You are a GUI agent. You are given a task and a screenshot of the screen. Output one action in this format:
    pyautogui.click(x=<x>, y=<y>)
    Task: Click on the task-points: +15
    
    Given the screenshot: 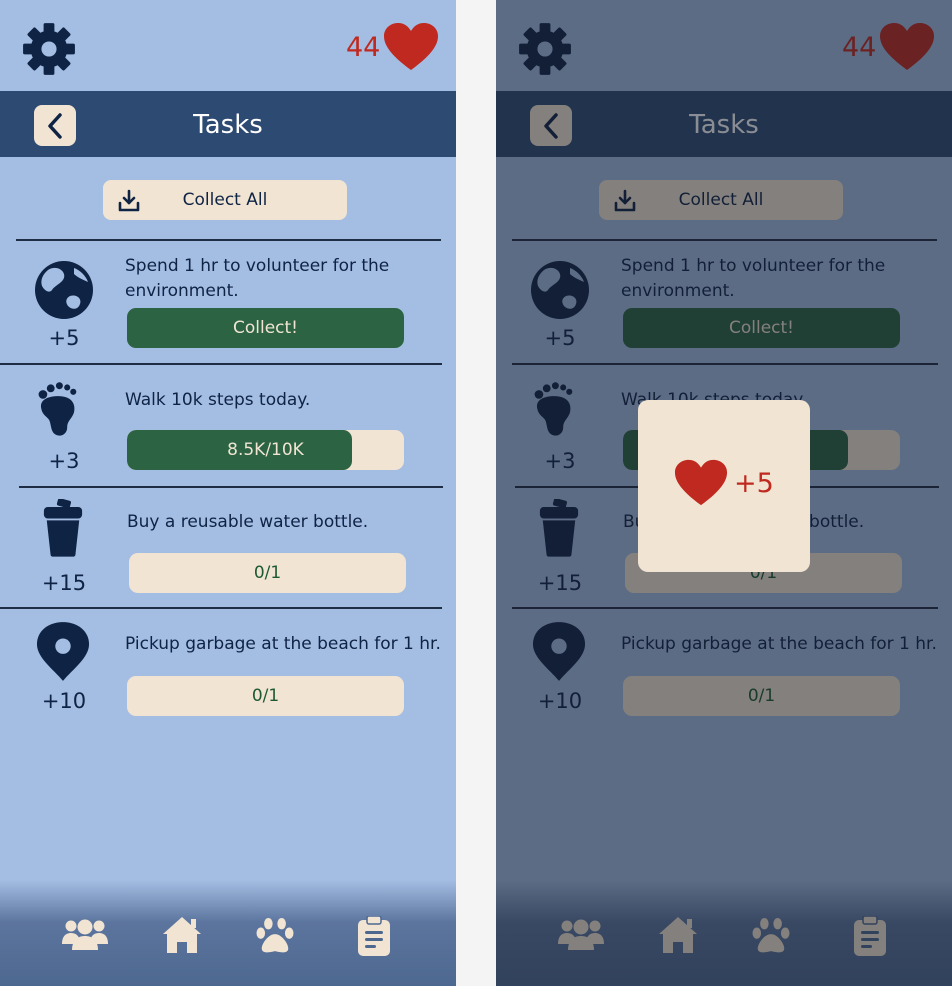 What is the action you would take?
    pyautogui.click(x=64, y=583)
    